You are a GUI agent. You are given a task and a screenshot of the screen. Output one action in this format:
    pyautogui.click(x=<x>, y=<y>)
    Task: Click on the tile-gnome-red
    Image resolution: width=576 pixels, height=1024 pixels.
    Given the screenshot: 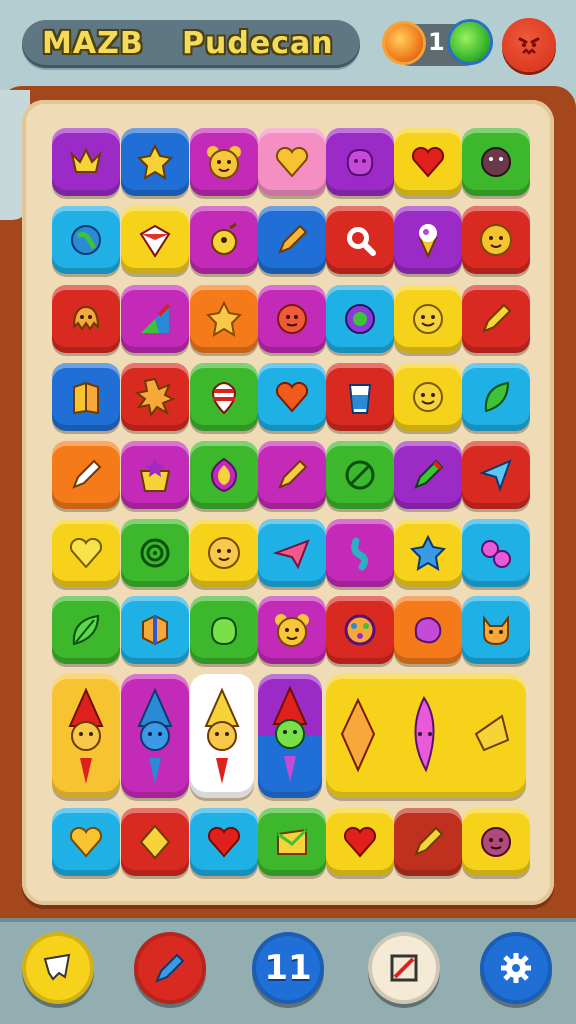 What is the action you would take?
    pyautogui.click(x=86, y=736)
    